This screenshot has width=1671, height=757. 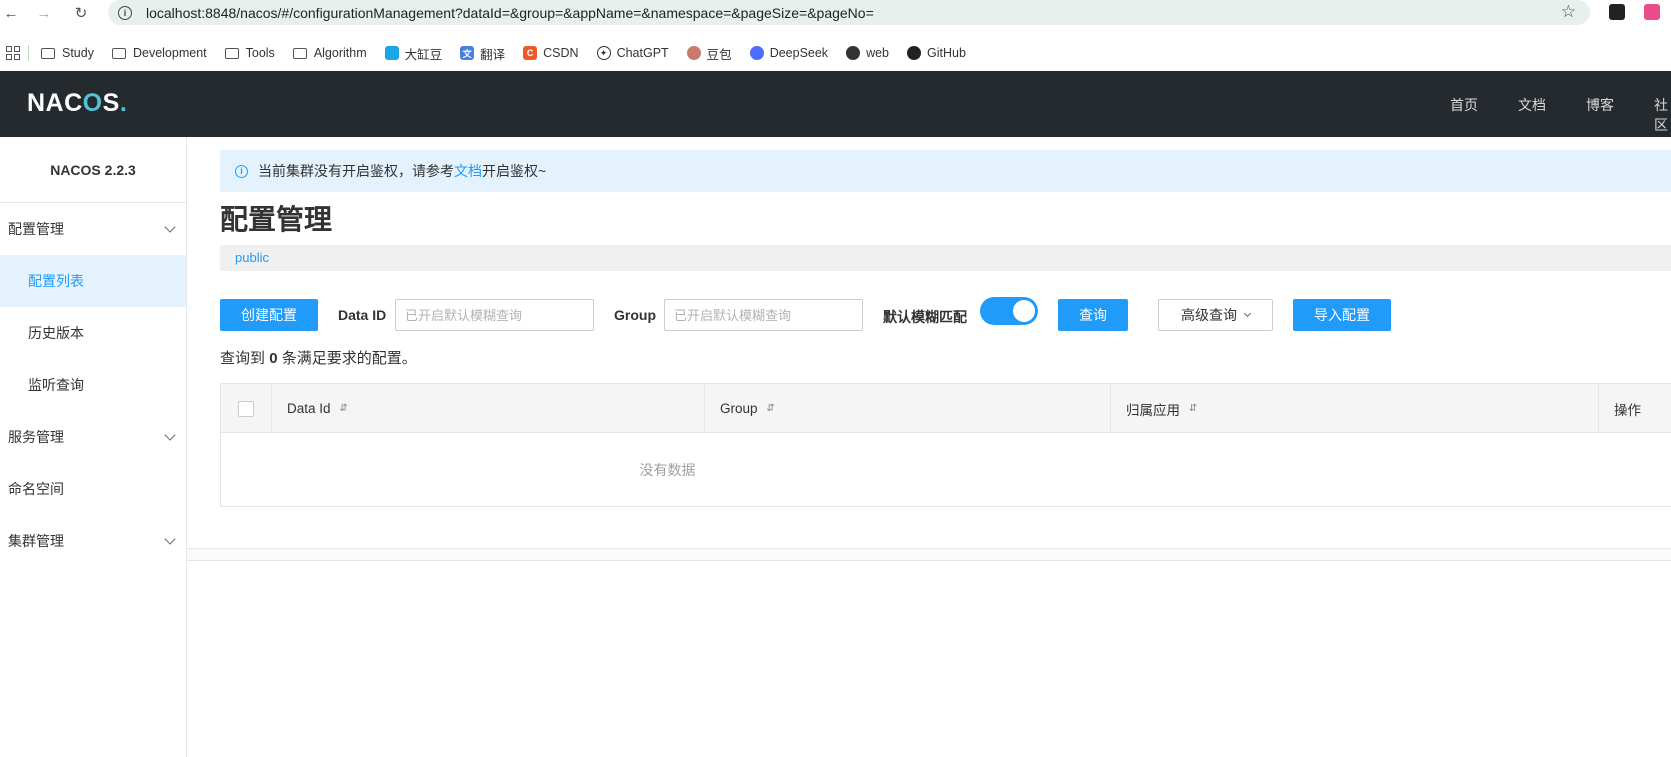 I want to click on bookmark-label: GitHub, so click(x=946, y=53).